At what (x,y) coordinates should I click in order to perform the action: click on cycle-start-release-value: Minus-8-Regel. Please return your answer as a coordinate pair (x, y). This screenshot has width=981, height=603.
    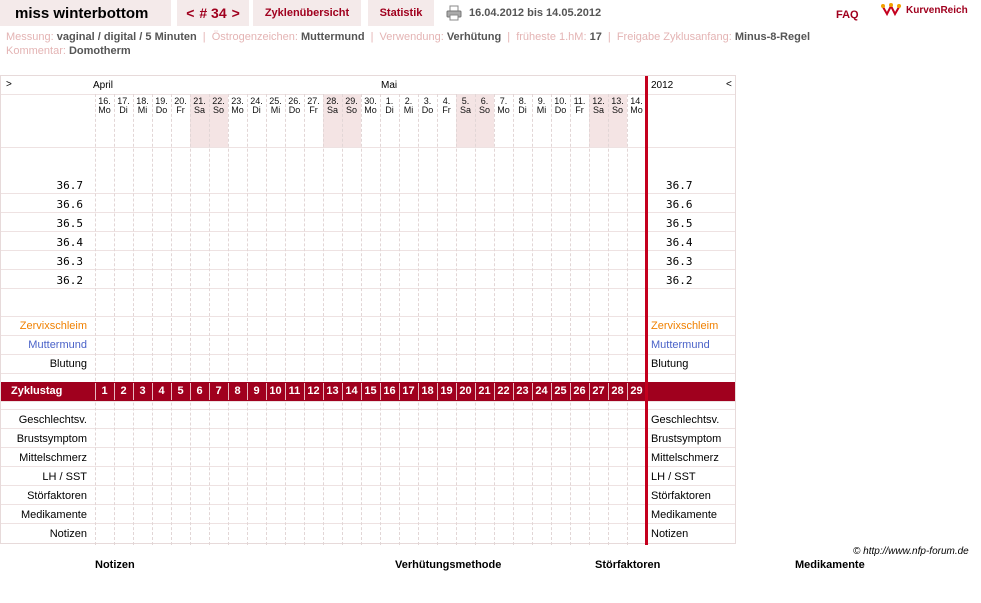
    Looking at the image, I should click on (772, 37).